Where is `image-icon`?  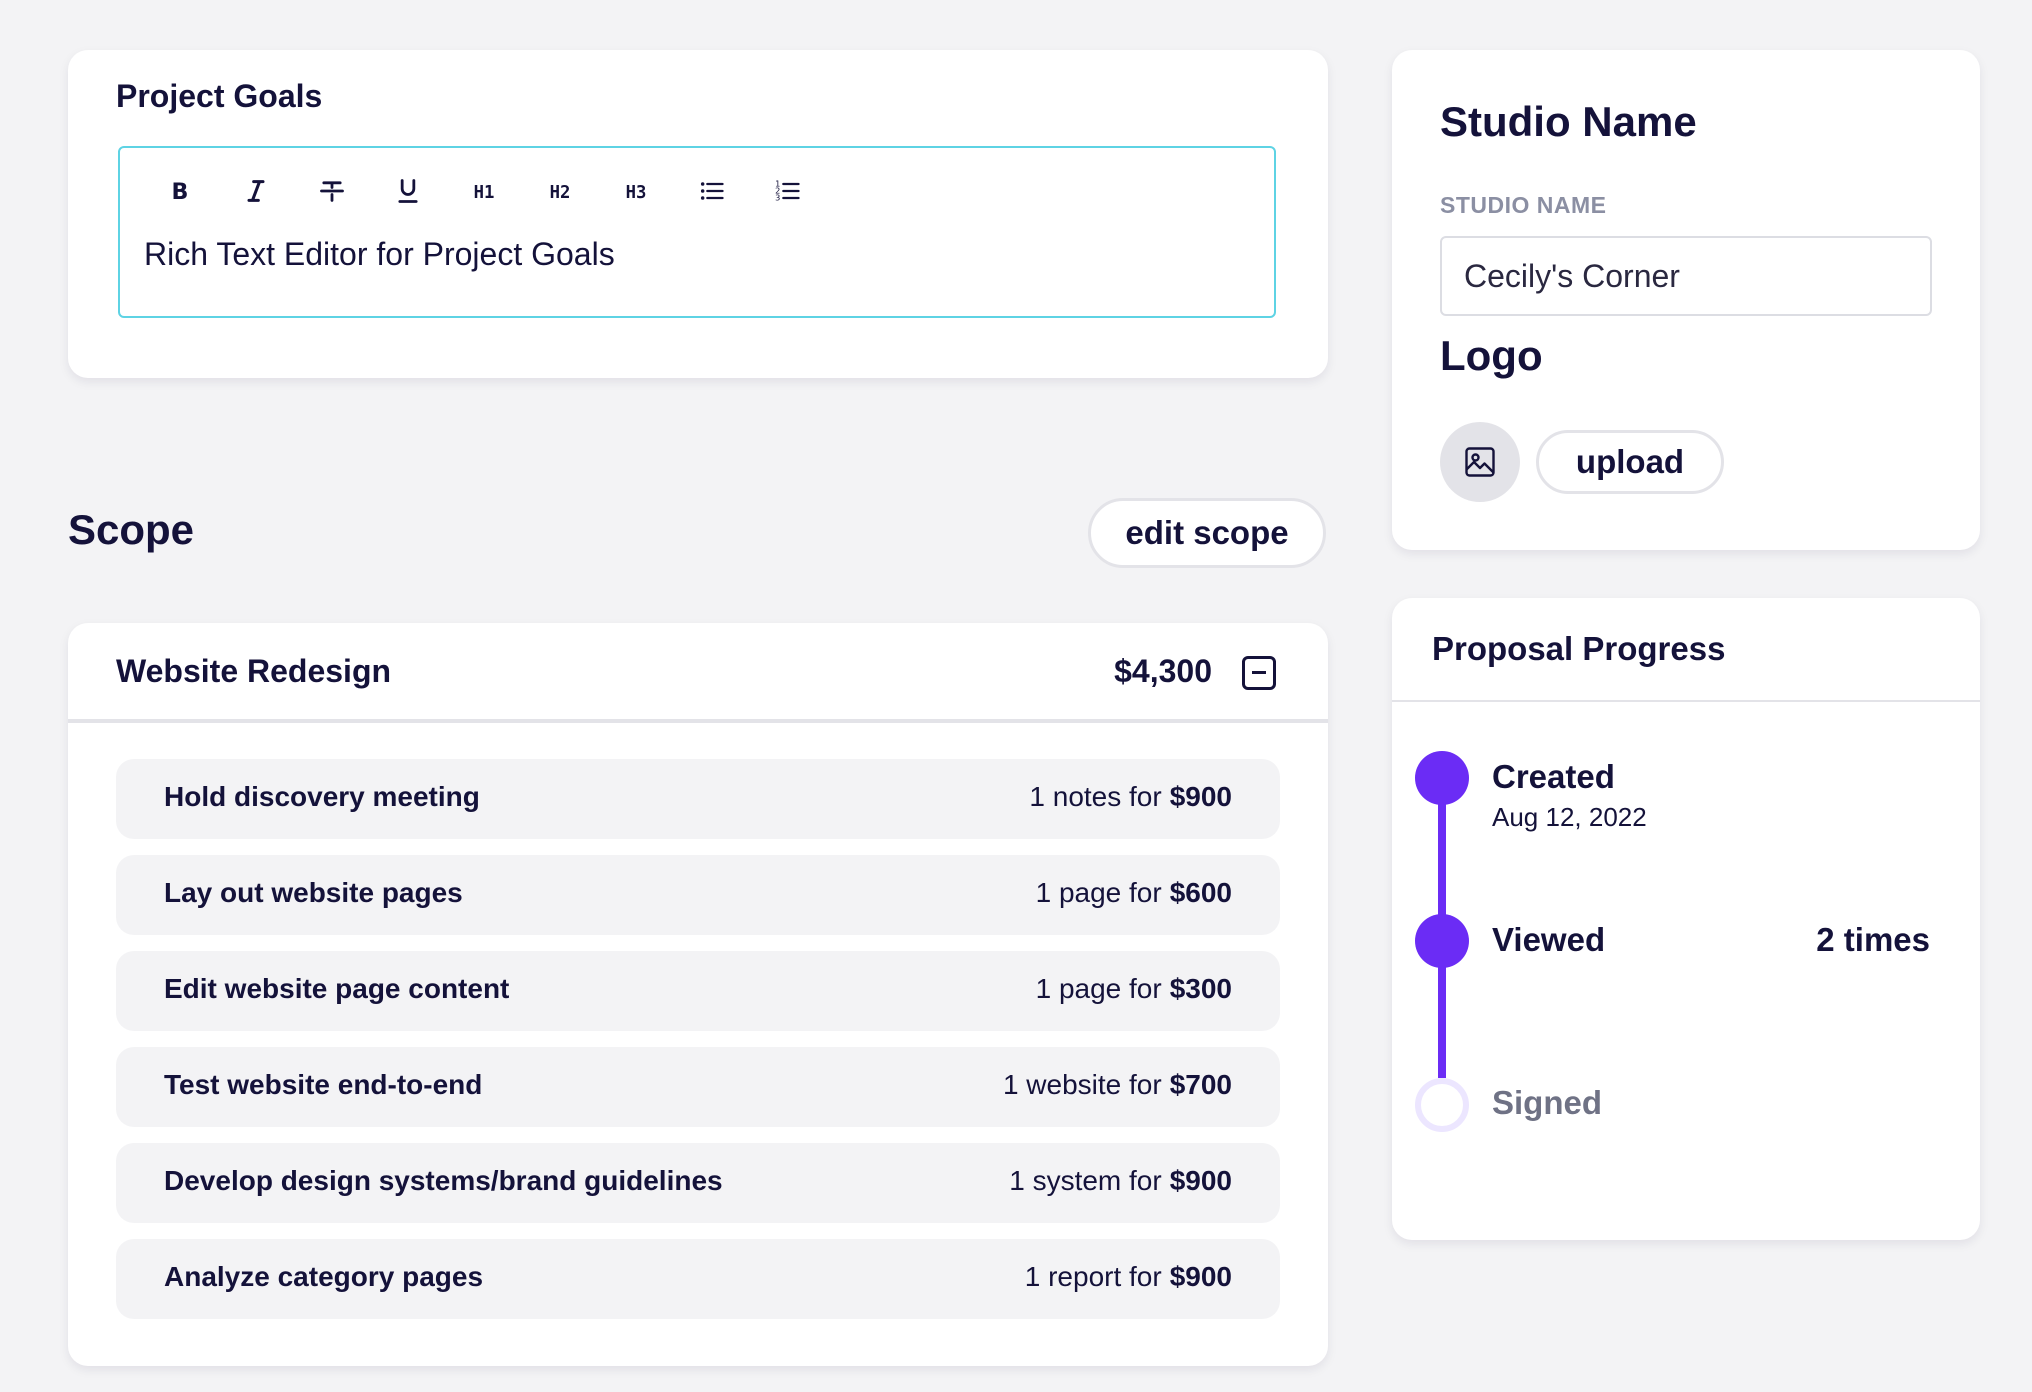
image-icon is located at coordinates (1480, 462).